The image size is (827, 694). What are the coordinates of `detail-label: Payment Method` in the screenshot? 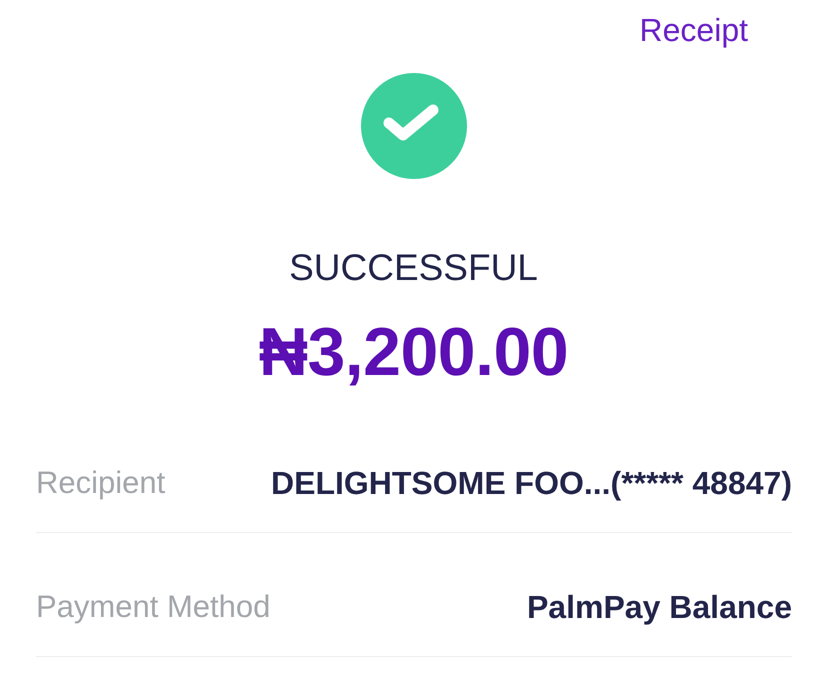 It's located at (153, 607).